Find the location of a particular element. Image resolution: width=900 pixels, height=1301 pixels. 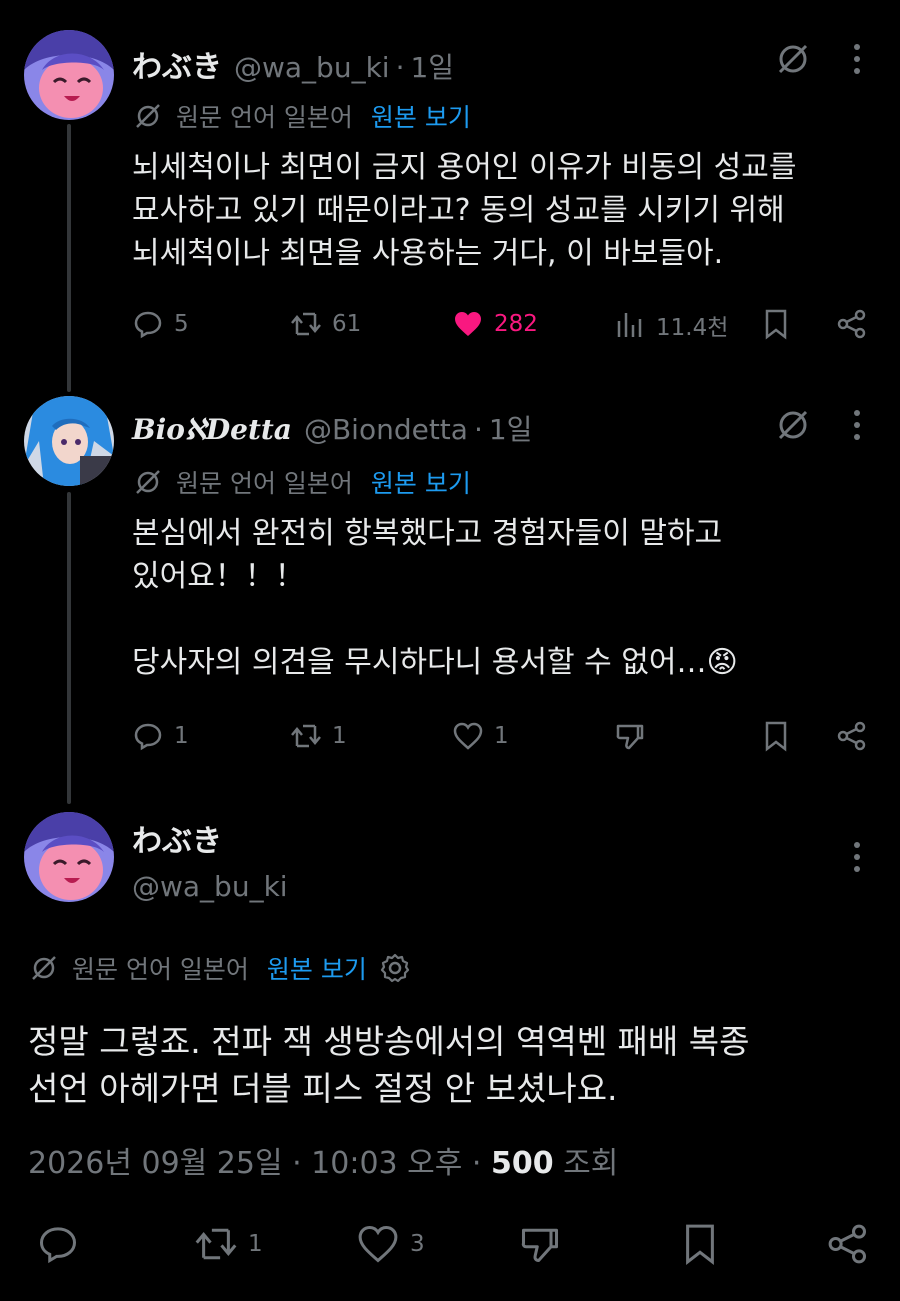

settings-icon is located at coordinates (395, 968).